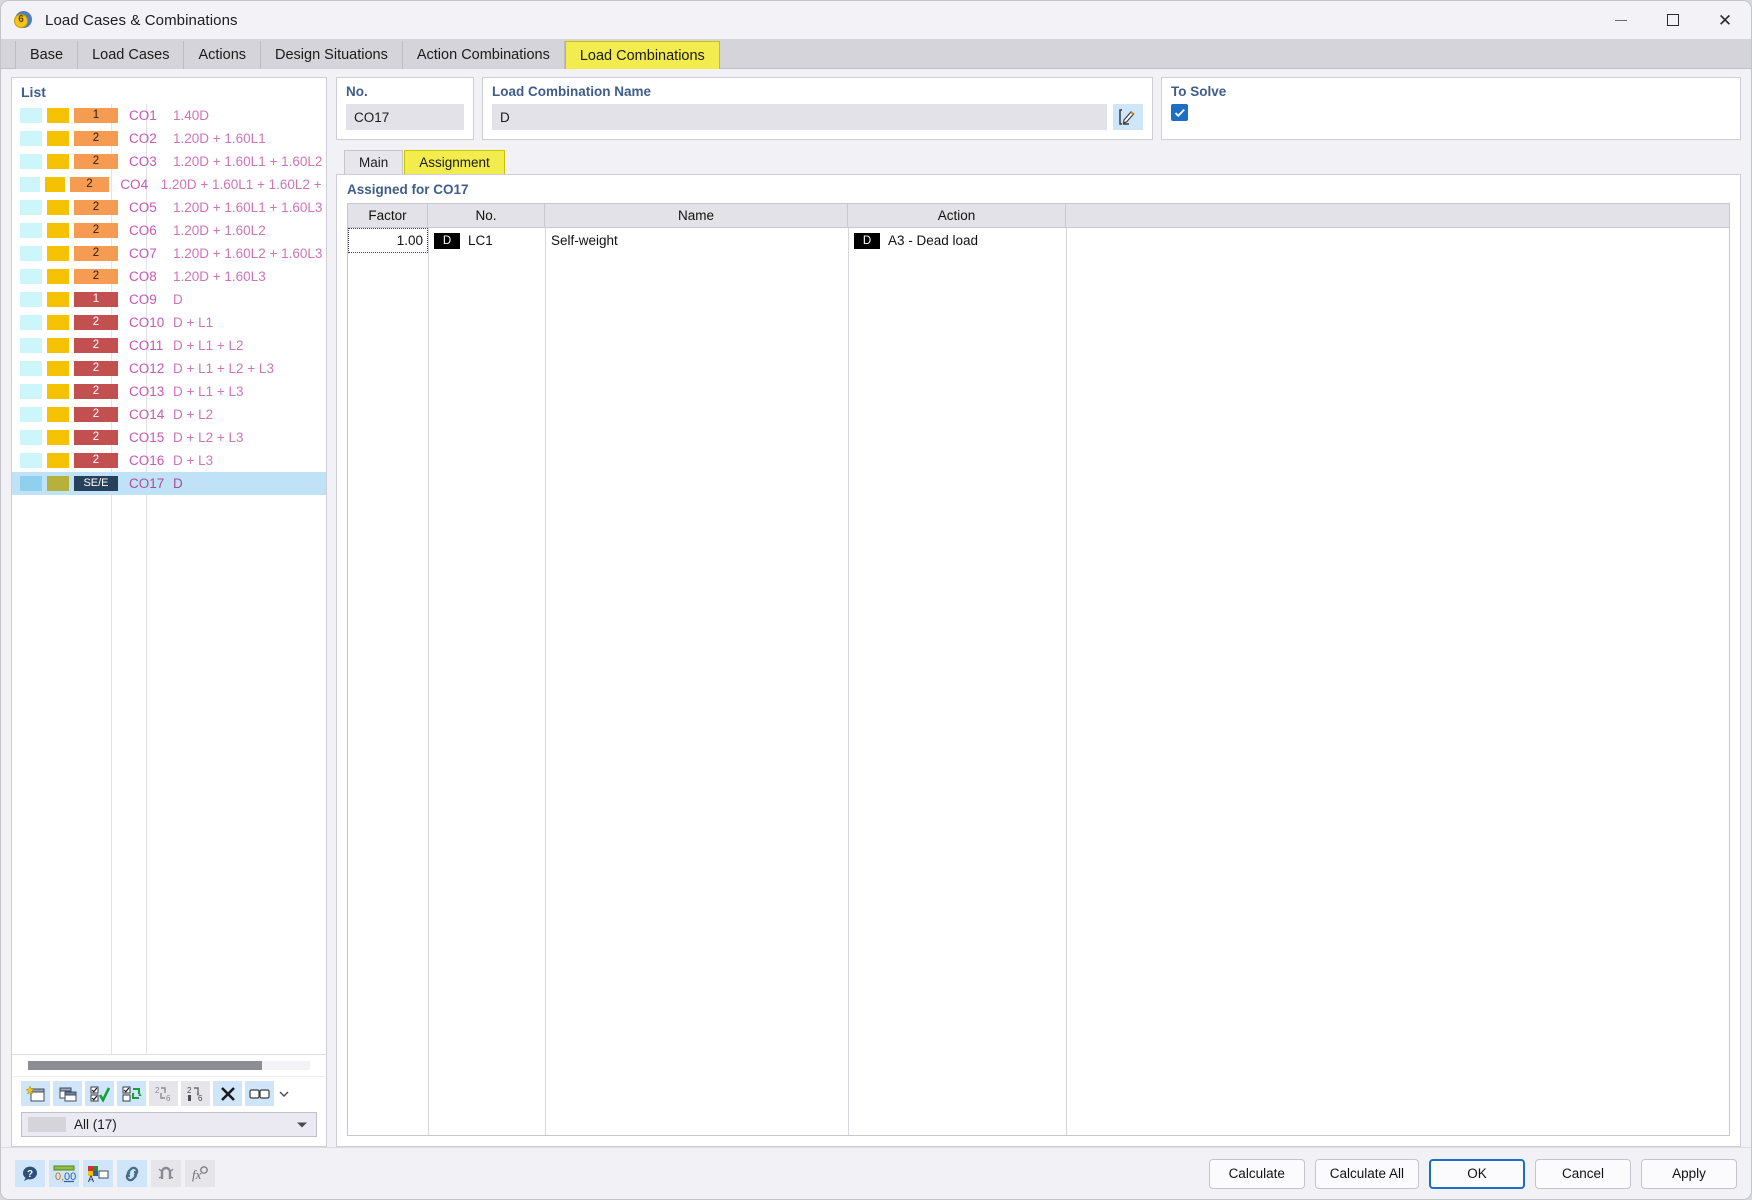 The width and height of the screenshot is (1752, 1200). I want to click on load-combination-name-input: D, so click(799, 117).